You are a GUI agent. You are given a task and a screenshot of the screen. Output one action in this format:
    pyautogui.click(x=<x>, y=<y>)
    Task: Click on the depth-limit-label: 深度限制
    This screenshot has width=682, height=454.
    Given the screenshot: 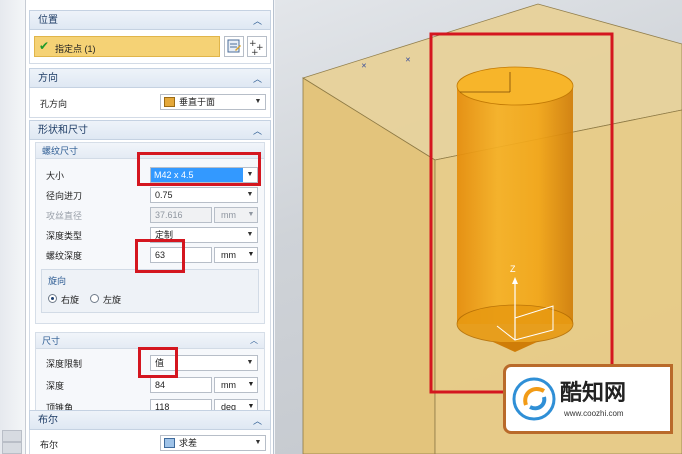 What is the action you would take?
    pyautogui.click(x=64, y=364)
    